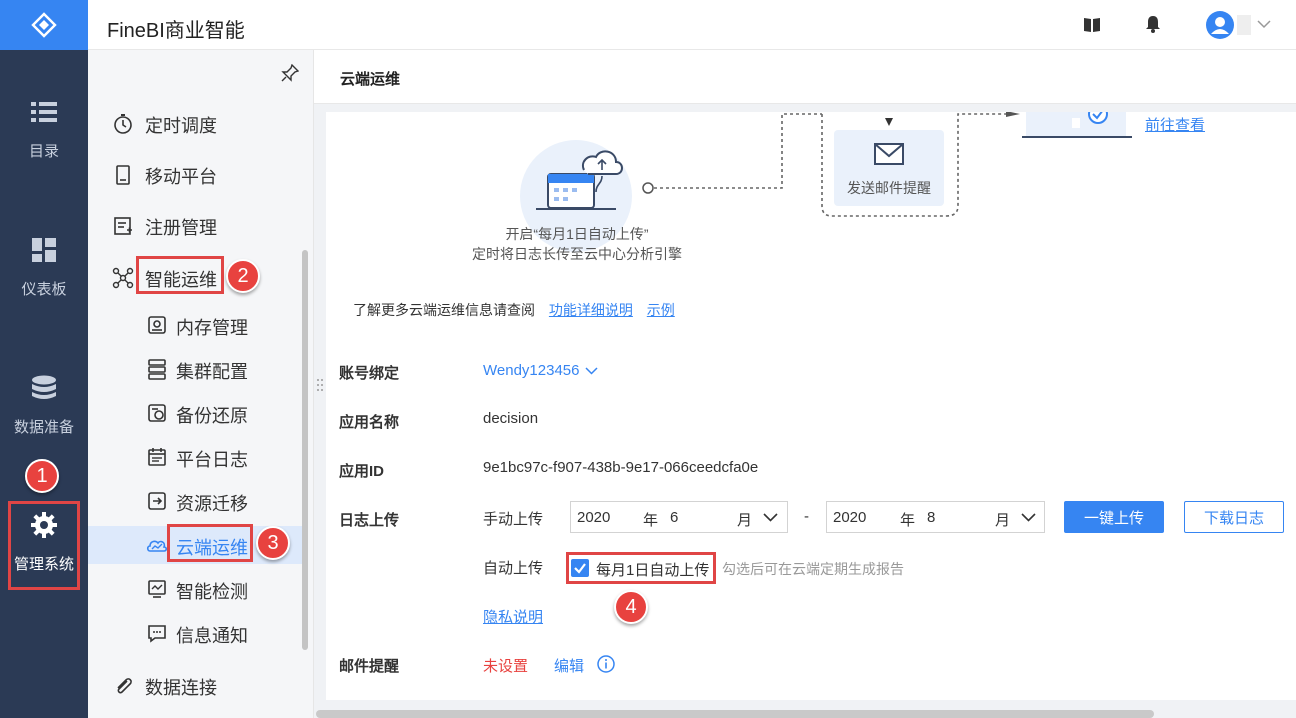 Image resolution: width=1296 pixels, height=718 pixels. What do you see at coordinates (157, 325) in the screenshot?
I see `memory-icon` at bounding box center [157, 325].